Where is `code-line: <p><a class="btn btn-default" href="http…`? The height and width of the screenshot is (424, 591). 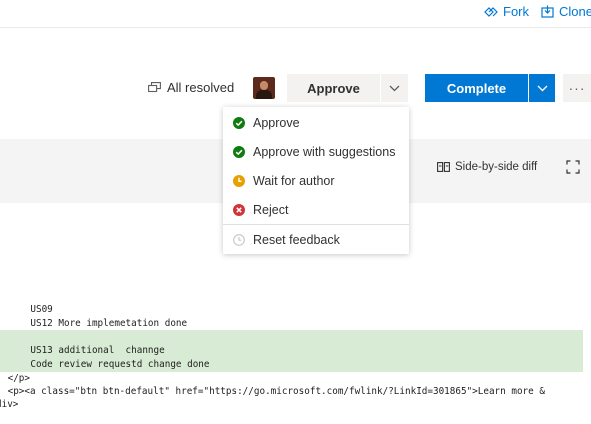
code-line: <p><a class="btn btn-default" href="http… is located at coordinates (273, 391).